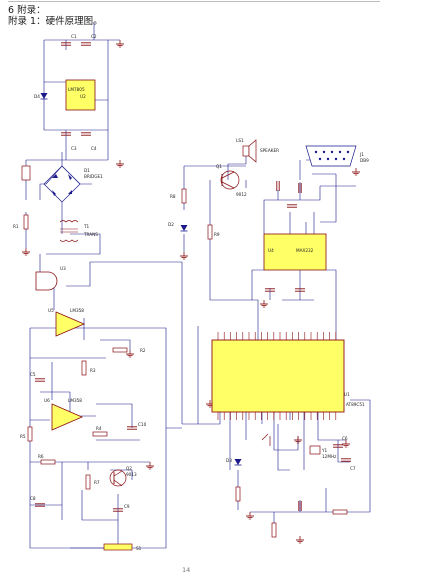 The height and width of the screenshot is (584, 448). I want to click on transformer-ref: T1, so click(86, 226).